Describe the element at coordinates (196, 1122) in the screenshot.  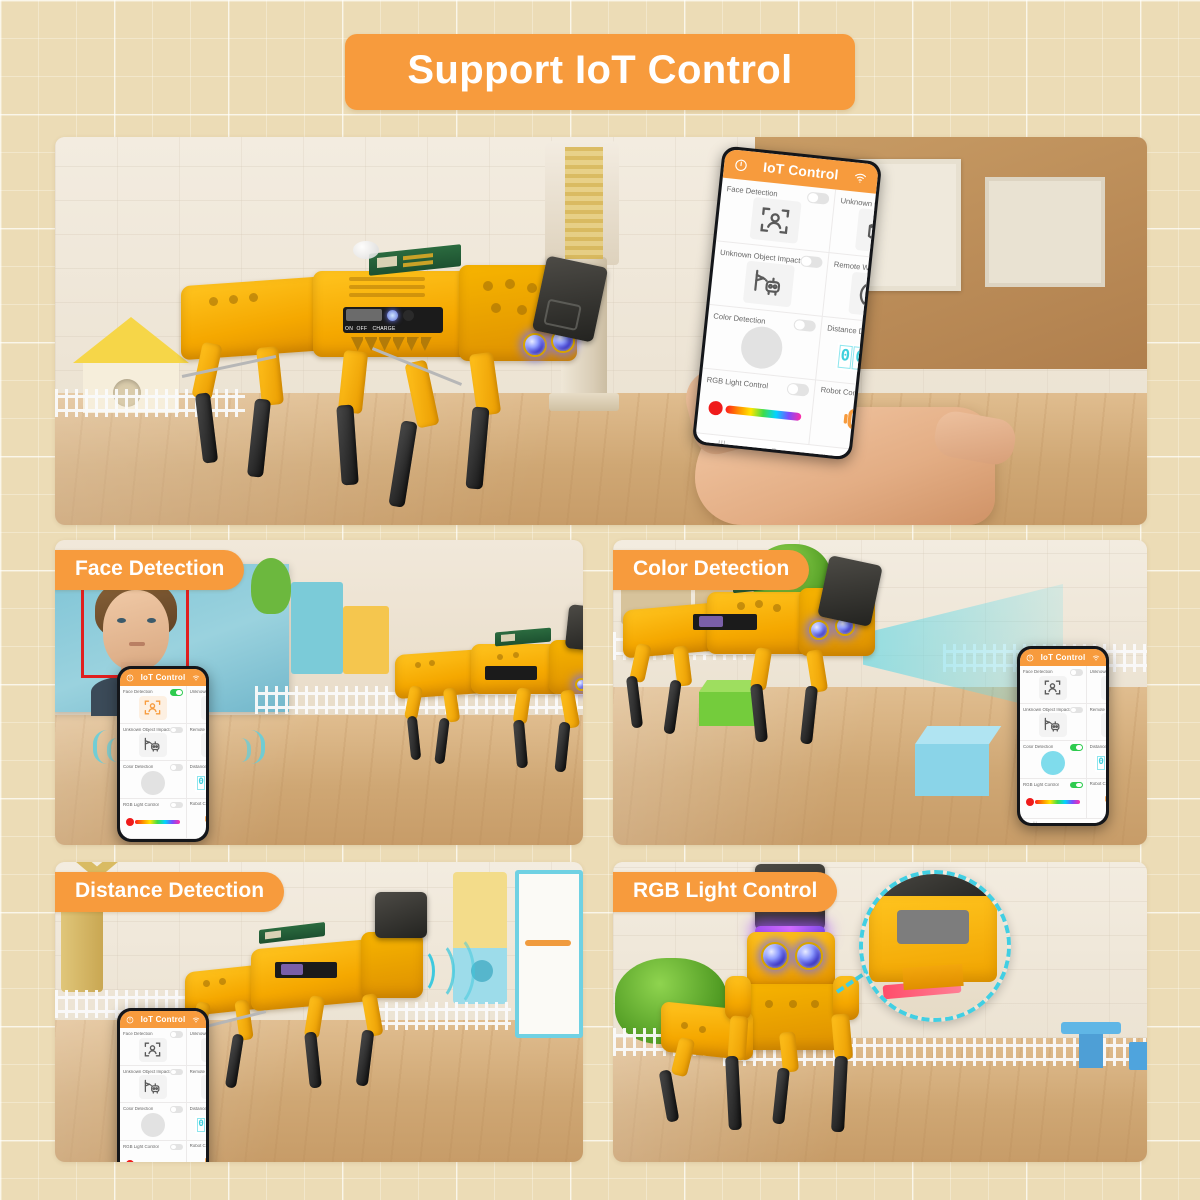
I see `card-distance-detection: Distance Detection 0019` at that location.